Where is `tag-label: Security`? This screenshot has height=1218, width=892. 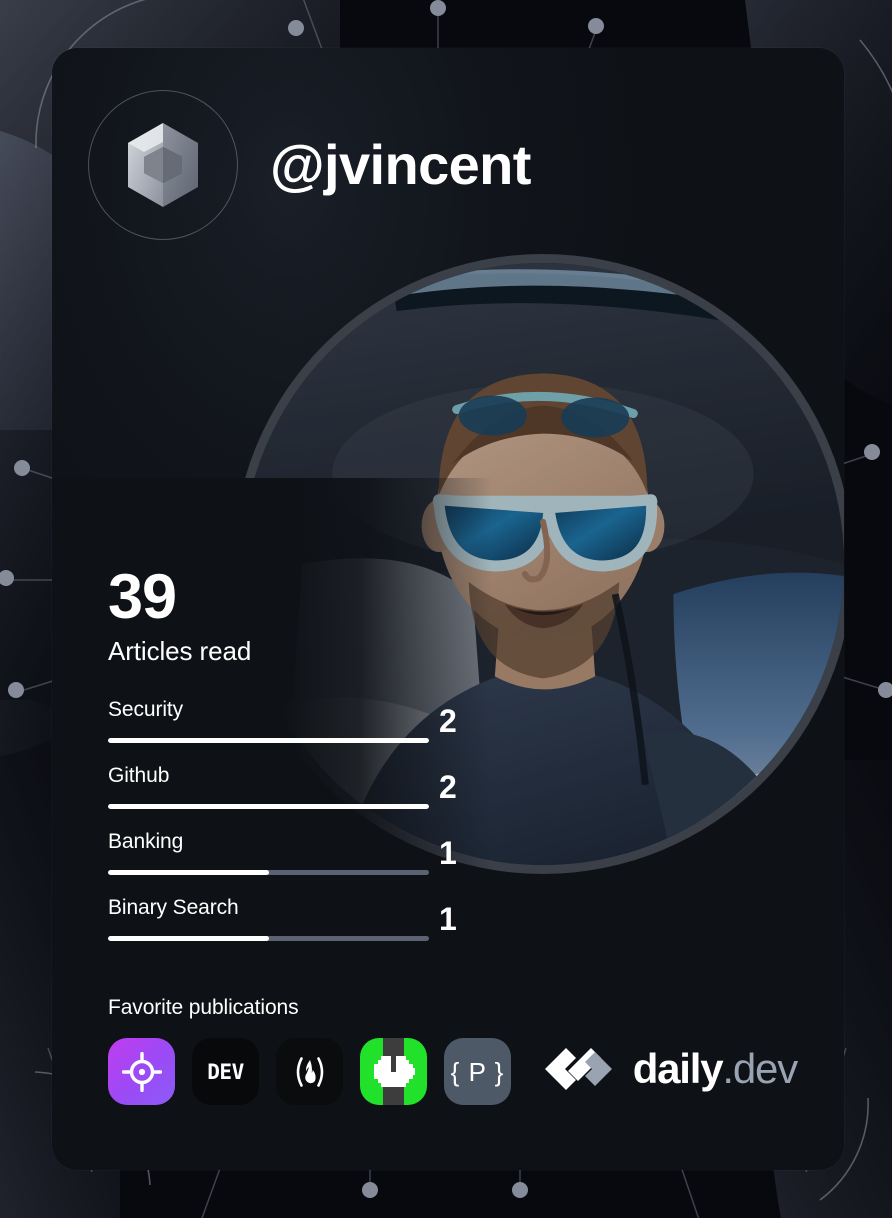
tag-label: Security is located at coordinates (146, 710).